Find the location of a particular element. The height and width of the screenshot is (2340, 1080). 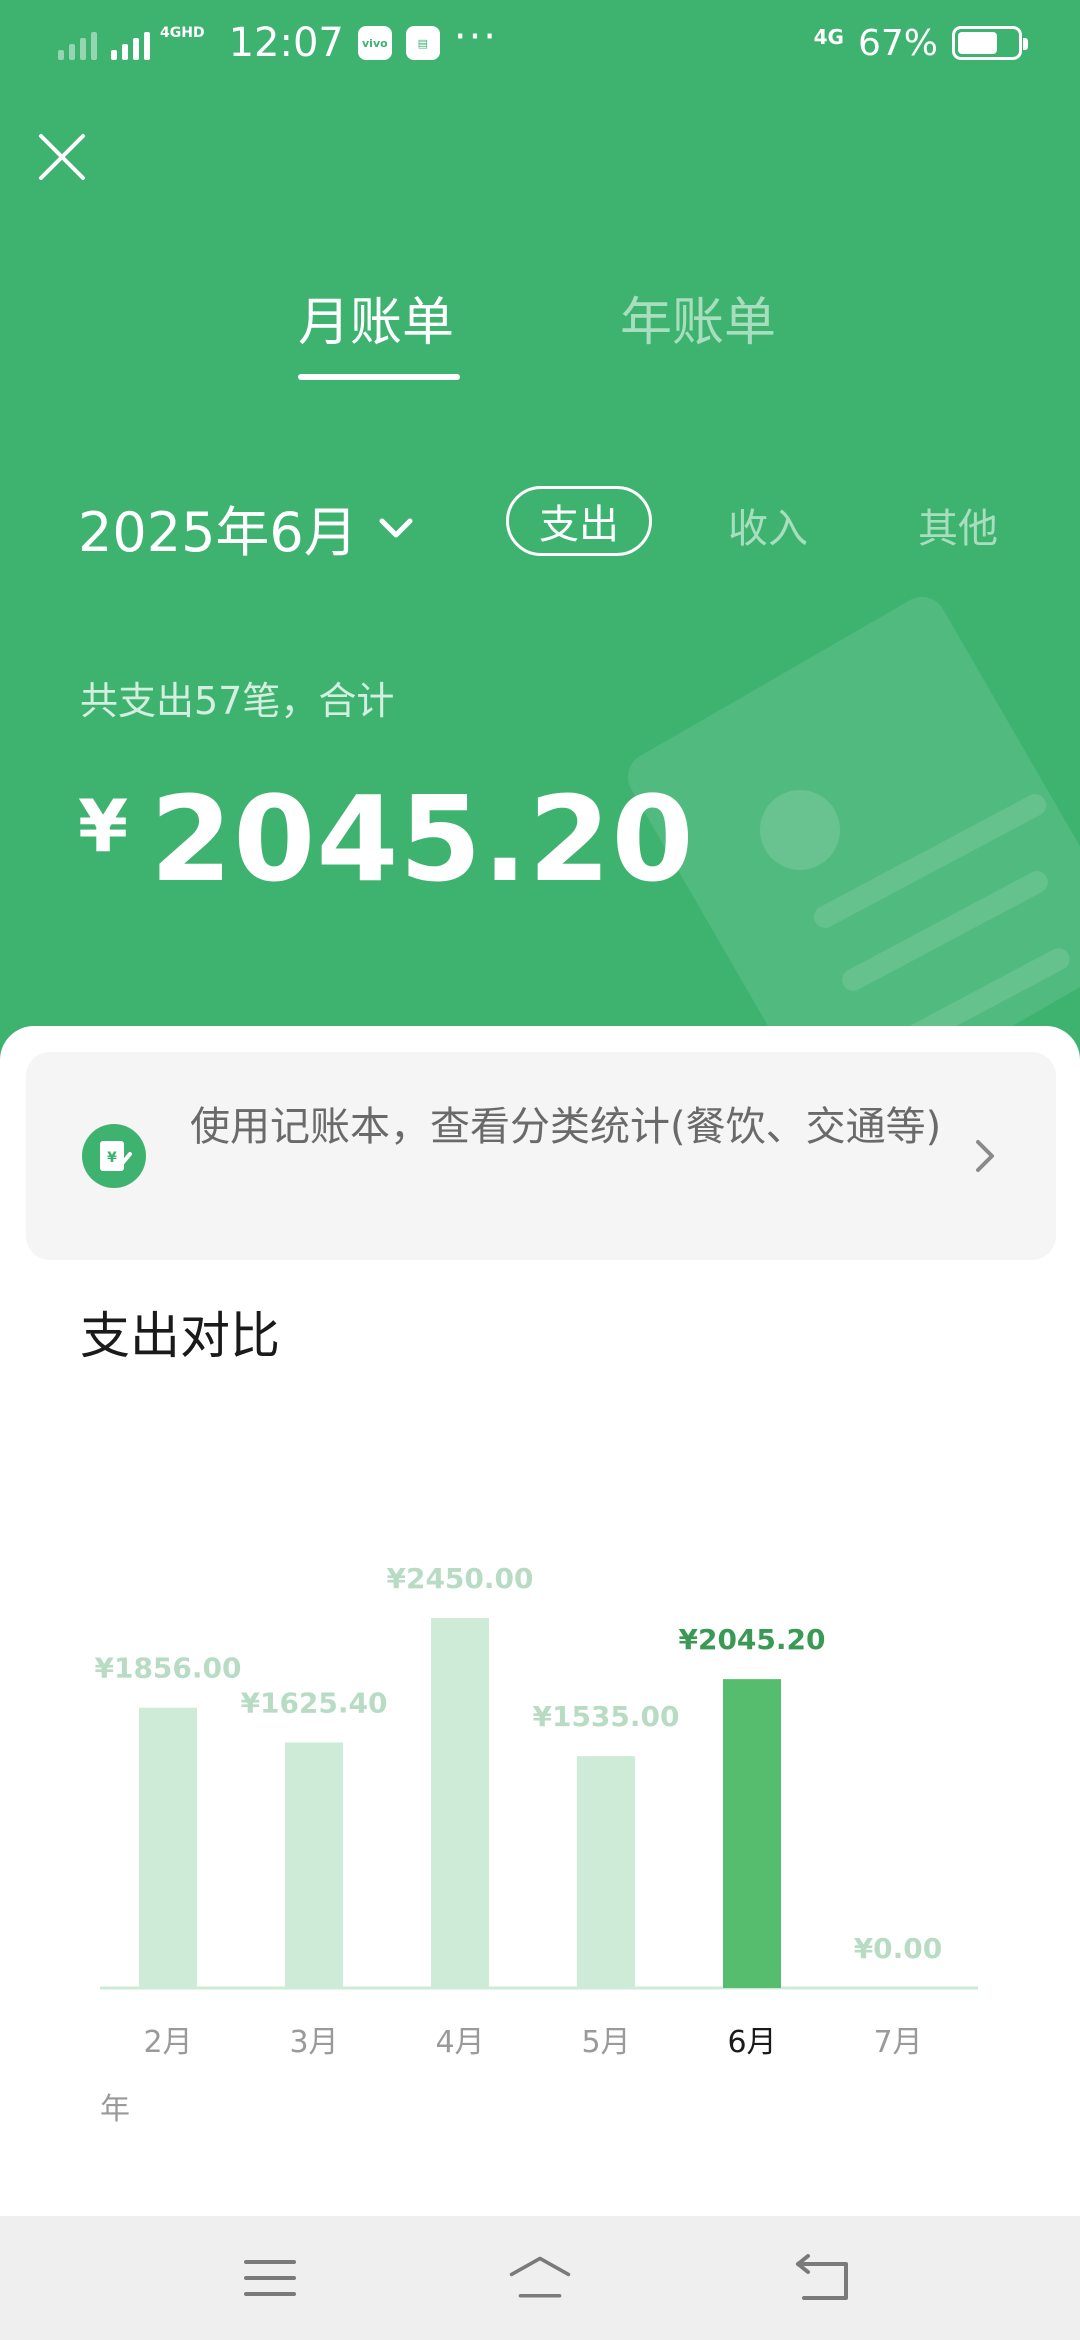

home-icon is located at coordinates (540, 2277).